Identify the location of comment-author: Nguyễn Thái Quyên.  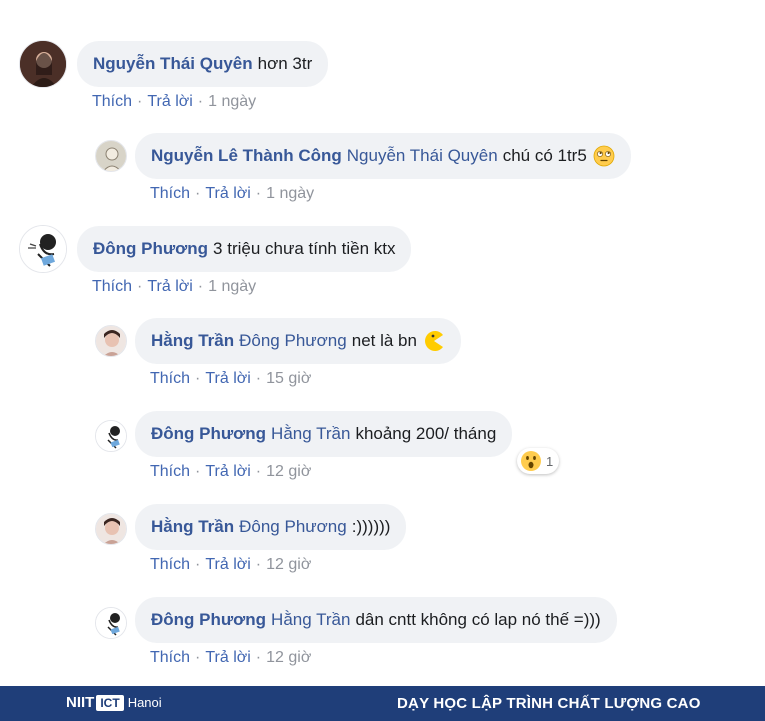
(173, 64).